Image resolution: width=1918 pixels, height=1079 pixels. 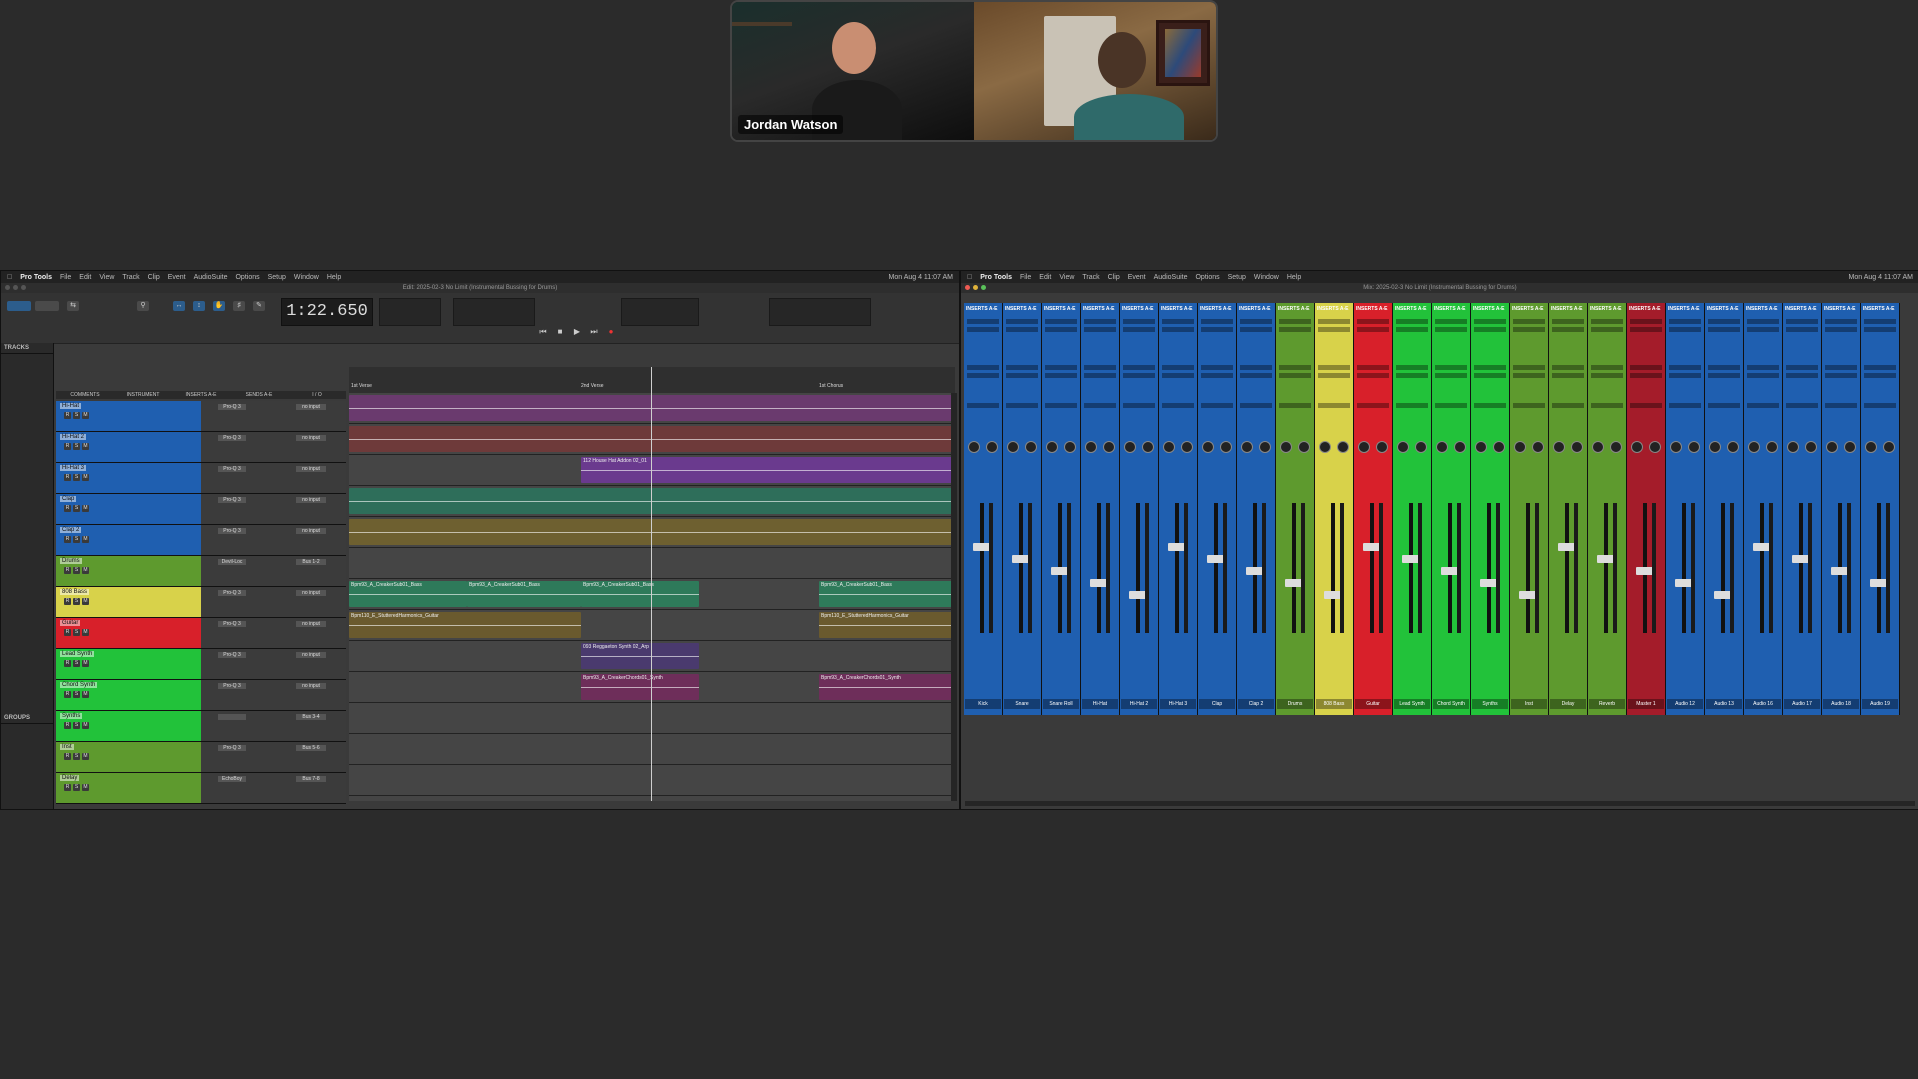 I want to click on mixer-channel-strip: INSERTS A-E Snare Roll, so click(x=1061, y=509).